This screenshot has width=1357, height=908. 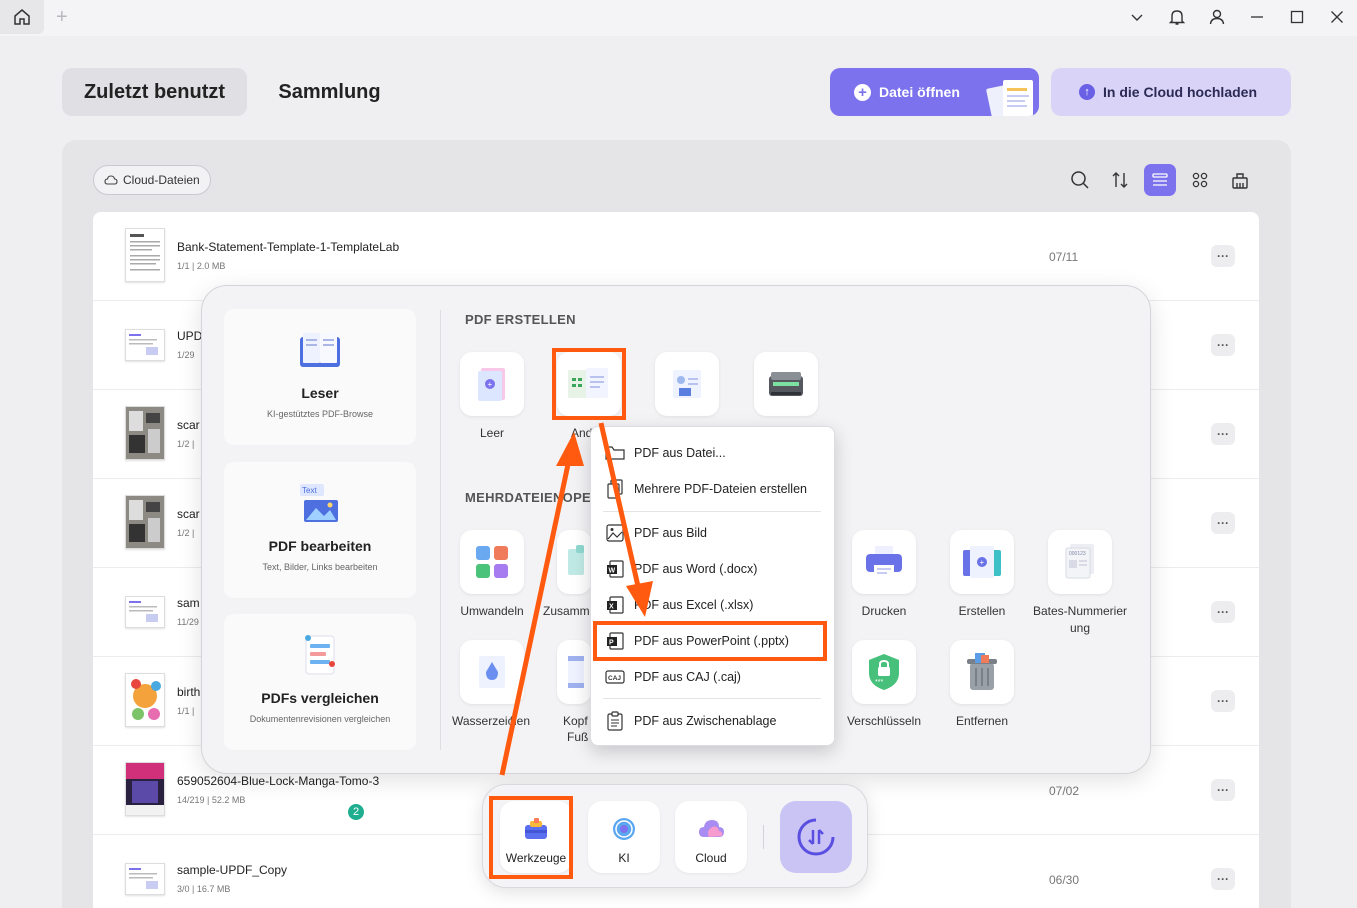 What do you see at coordinates (624, 858) in the screenshot?
I see `ai-dock-label: KI` at bounding box center [624, 858].